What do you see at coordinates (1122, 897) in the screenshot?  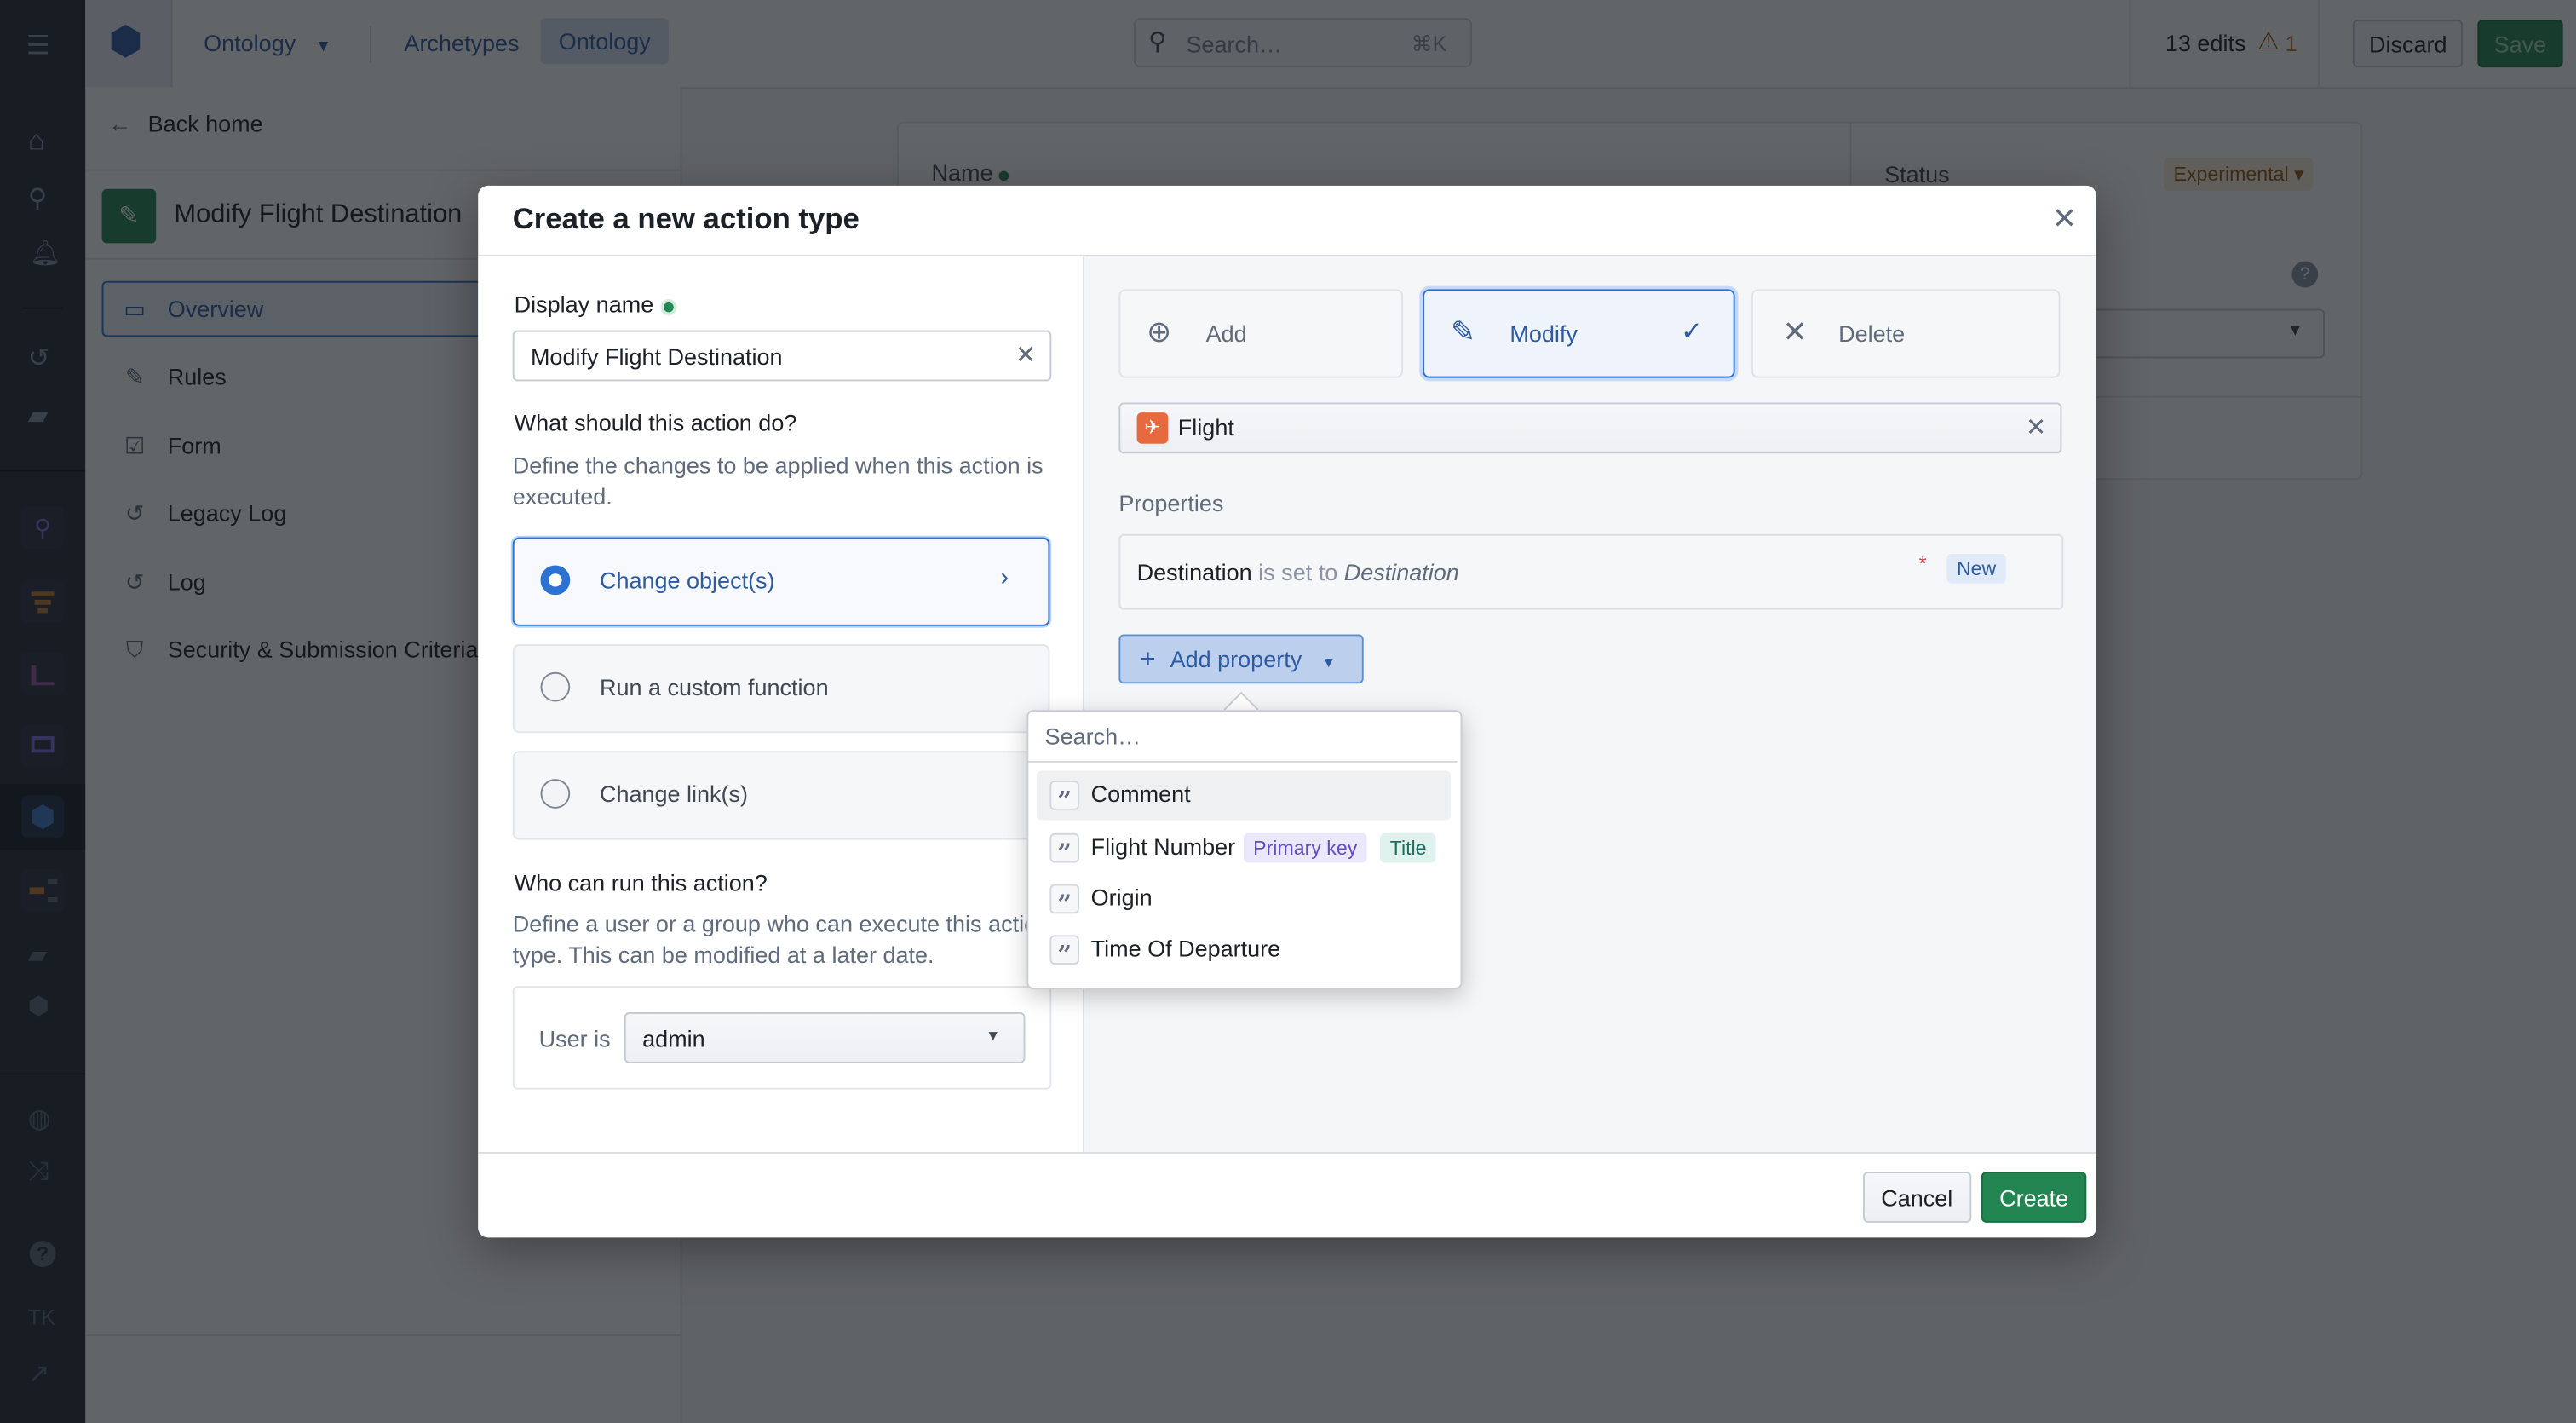 I see `property-option-label: Origin` at bounding box center [1122, 897].